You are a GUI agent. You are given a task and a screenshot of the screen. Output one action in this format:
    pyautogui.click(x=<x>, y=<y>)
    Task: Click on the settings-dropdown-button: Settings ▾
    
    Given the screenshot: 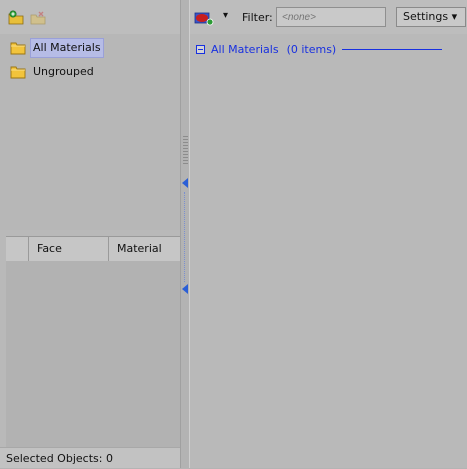 What is the action you would take?
    pyautogui.click(x=431, y=17)
    